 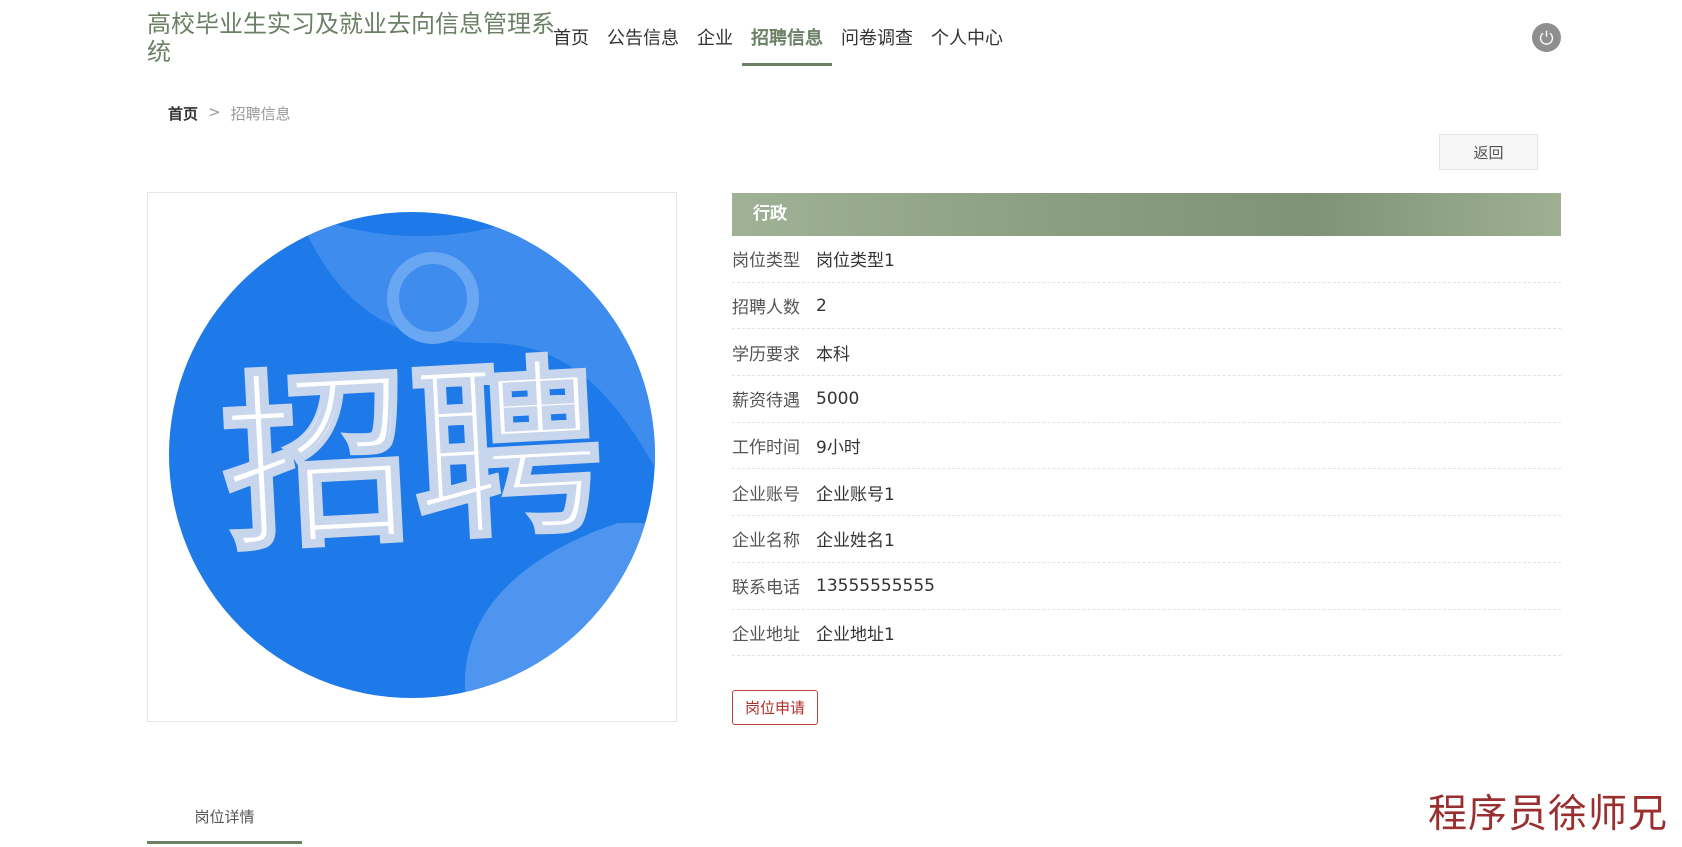 What do you see at coordinates (183, 113) in the screenshot?
I see `breadcrumb-home: 首页` at bounding box center [183, 113].